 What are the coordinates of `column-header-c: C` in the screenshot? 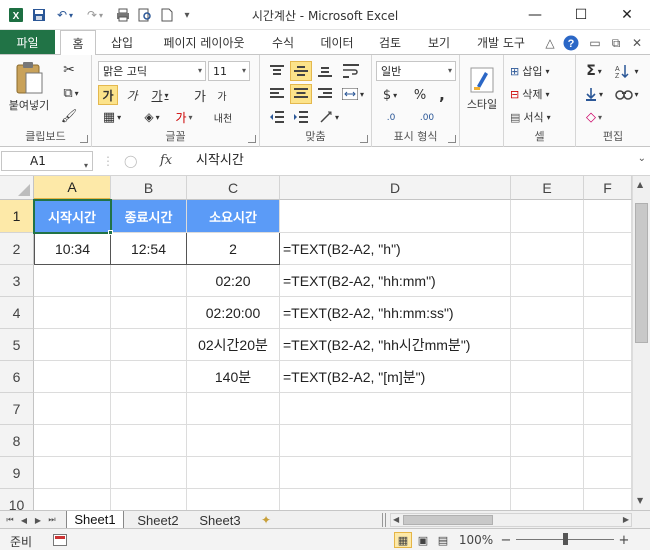 It's located at (233, 188).